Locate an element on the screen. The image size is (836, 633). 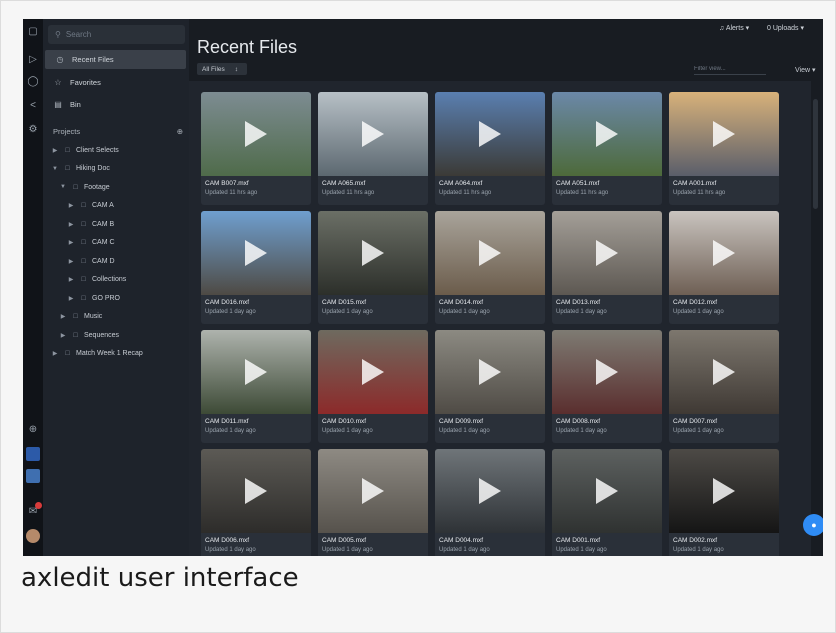
file-card: CAM D009.mxf Updated 1 day ago is located at coordinates (490, 386).